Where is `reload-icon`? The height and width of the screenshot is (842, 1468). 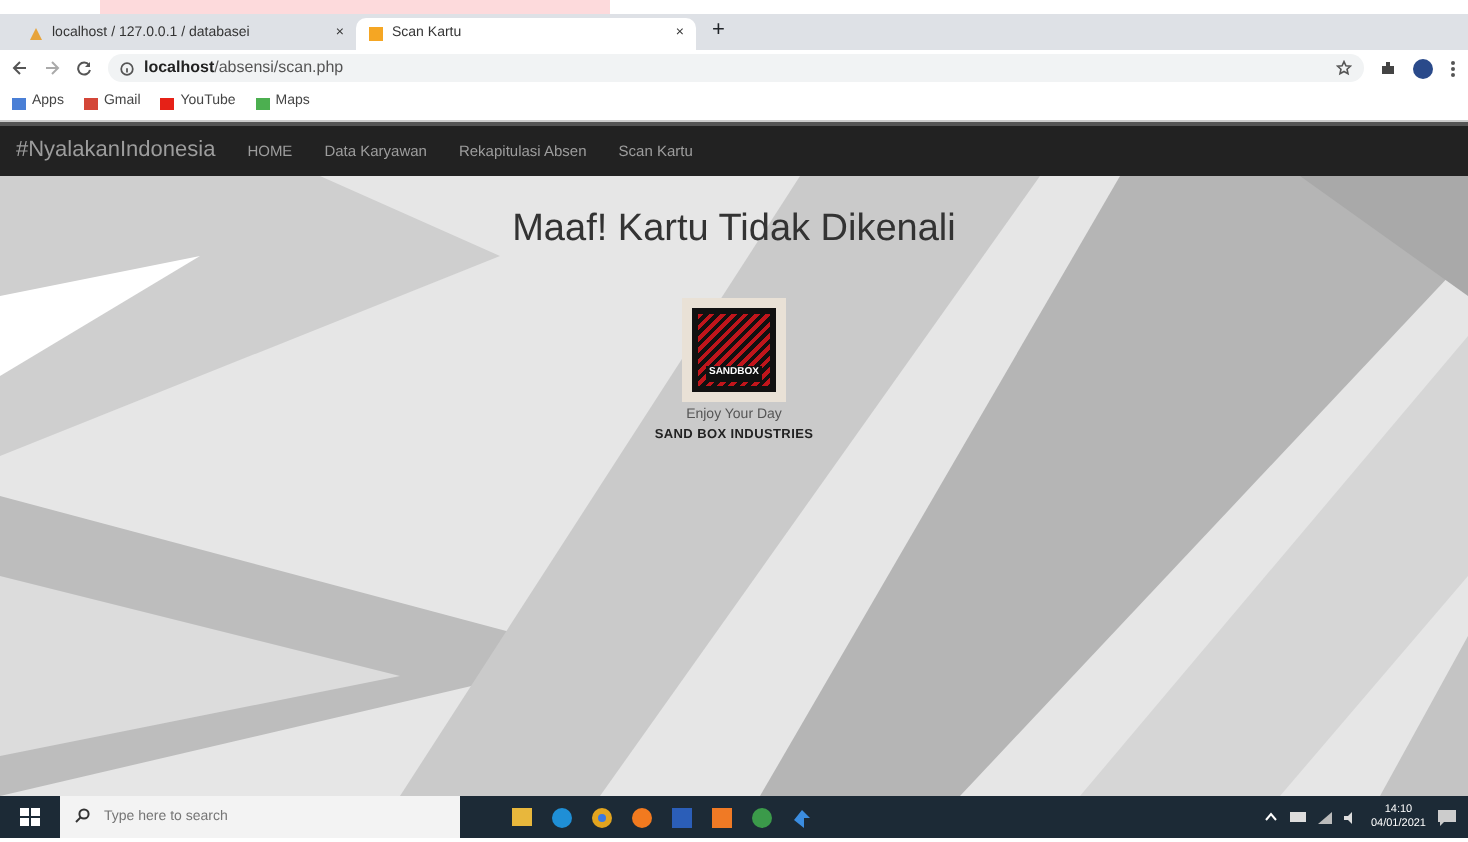
reload-icon is located at coordinates (84, 68).